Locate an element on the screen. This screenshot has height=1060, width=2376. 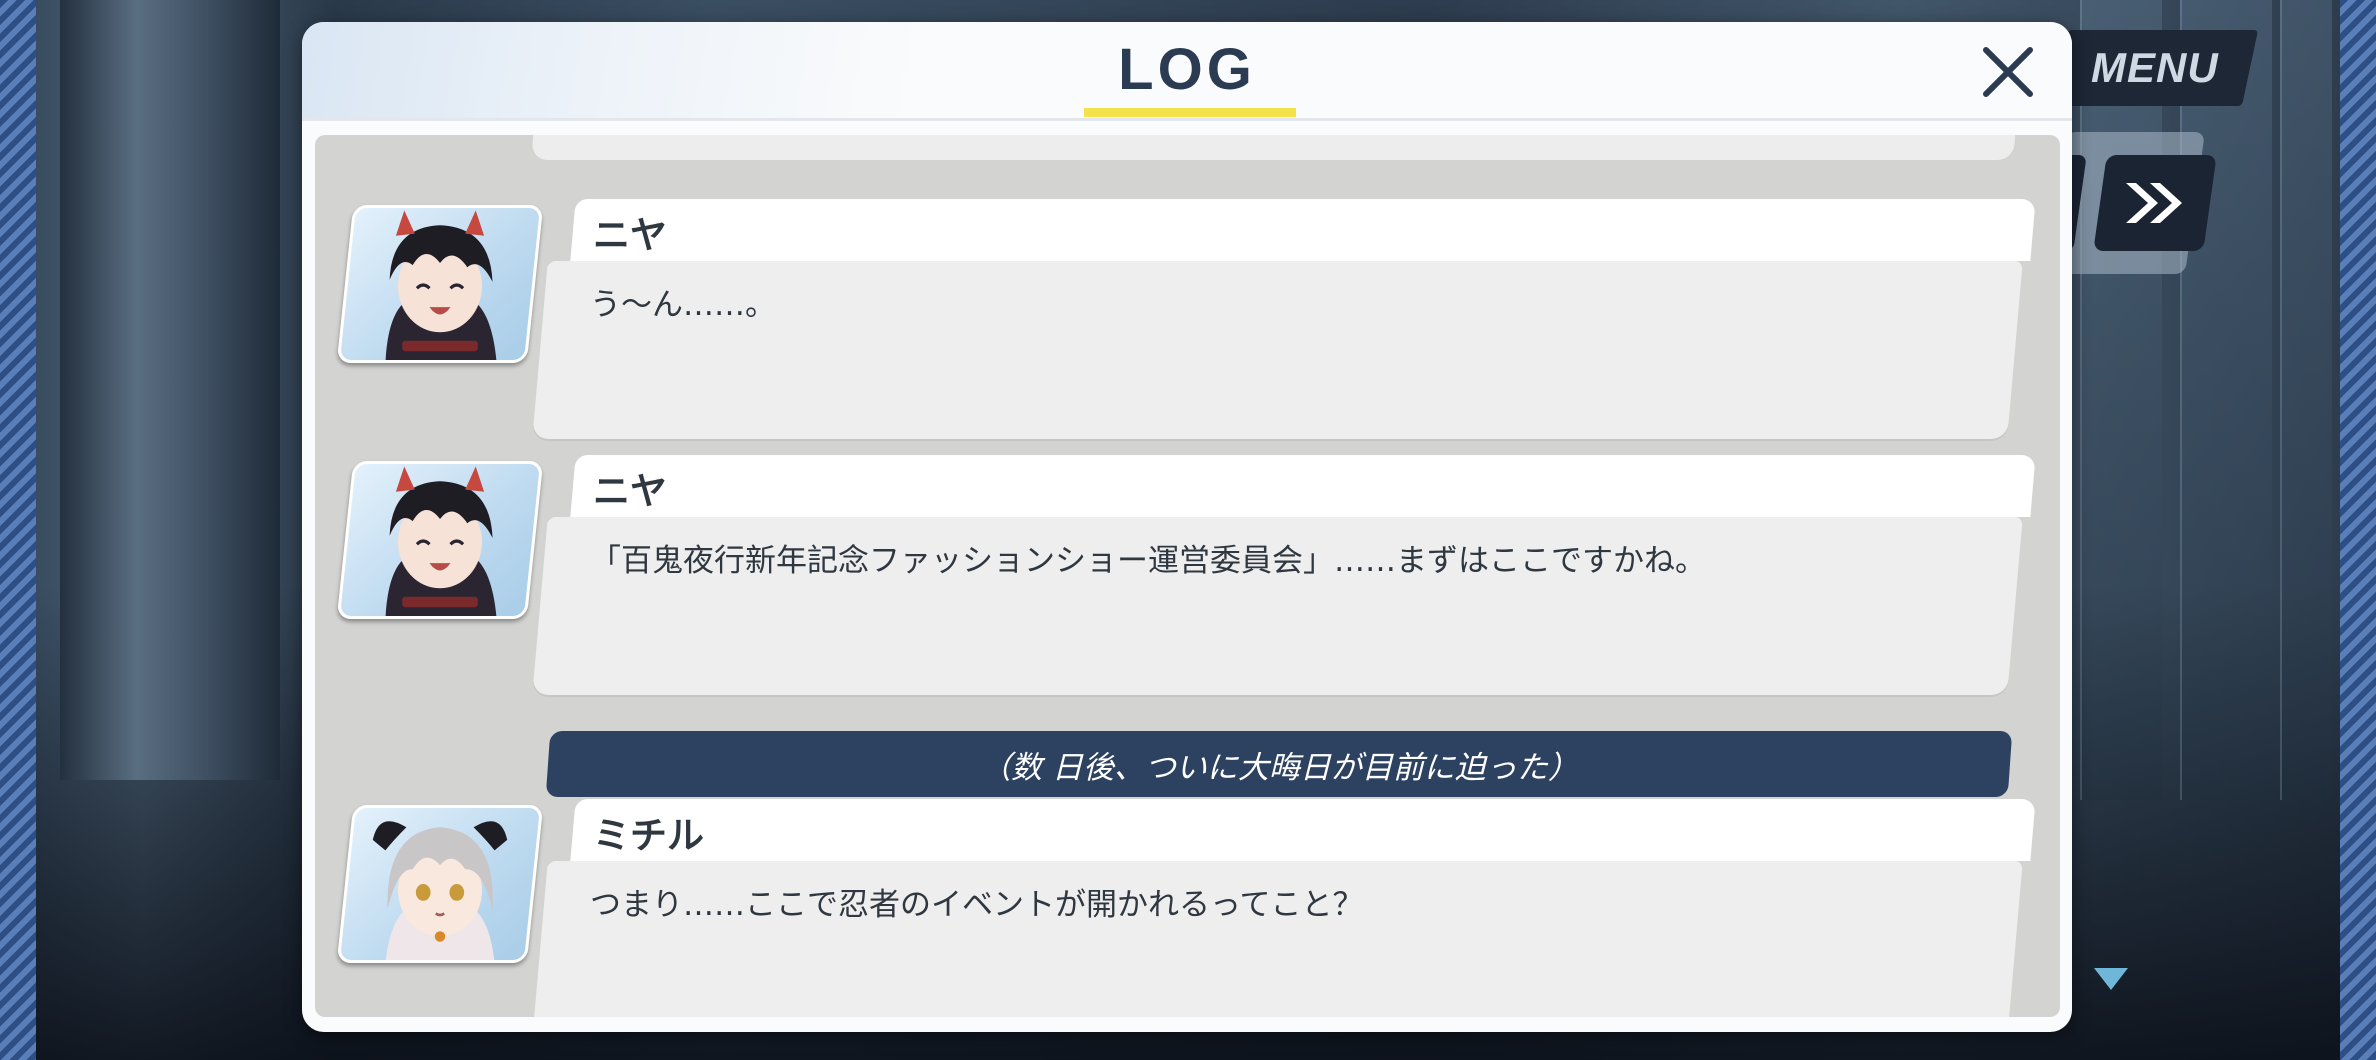
close-icon is located at coordinates (2008, 72).